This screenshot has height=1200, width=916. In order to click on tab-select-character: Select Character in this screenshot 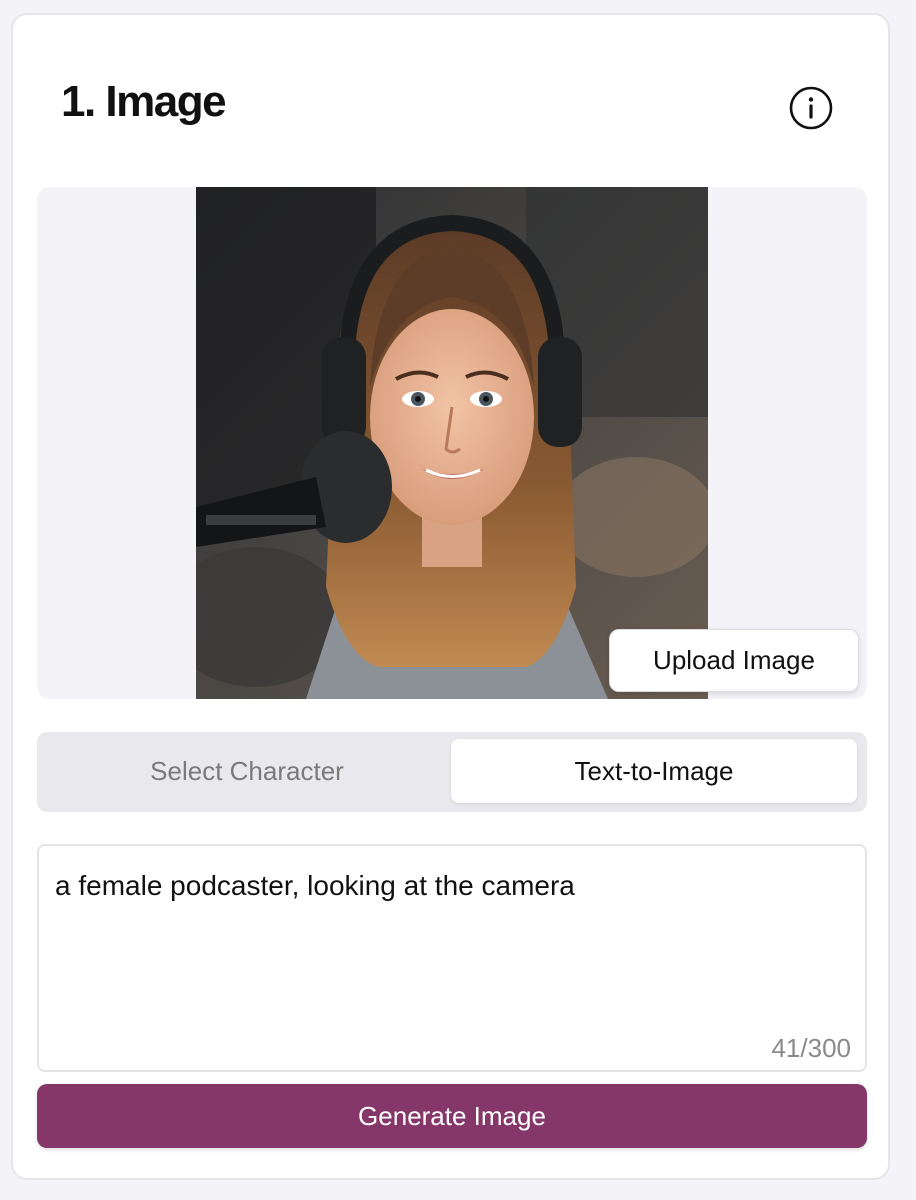, I will do `click(247, 771)`.